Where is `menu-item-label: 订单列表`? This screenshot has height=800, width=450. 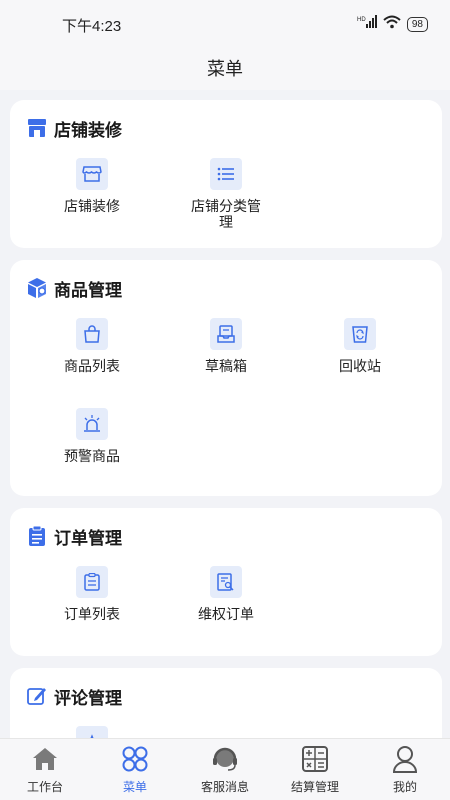
menu-item-label: 订单列表 is located at coordinates (92, 614).